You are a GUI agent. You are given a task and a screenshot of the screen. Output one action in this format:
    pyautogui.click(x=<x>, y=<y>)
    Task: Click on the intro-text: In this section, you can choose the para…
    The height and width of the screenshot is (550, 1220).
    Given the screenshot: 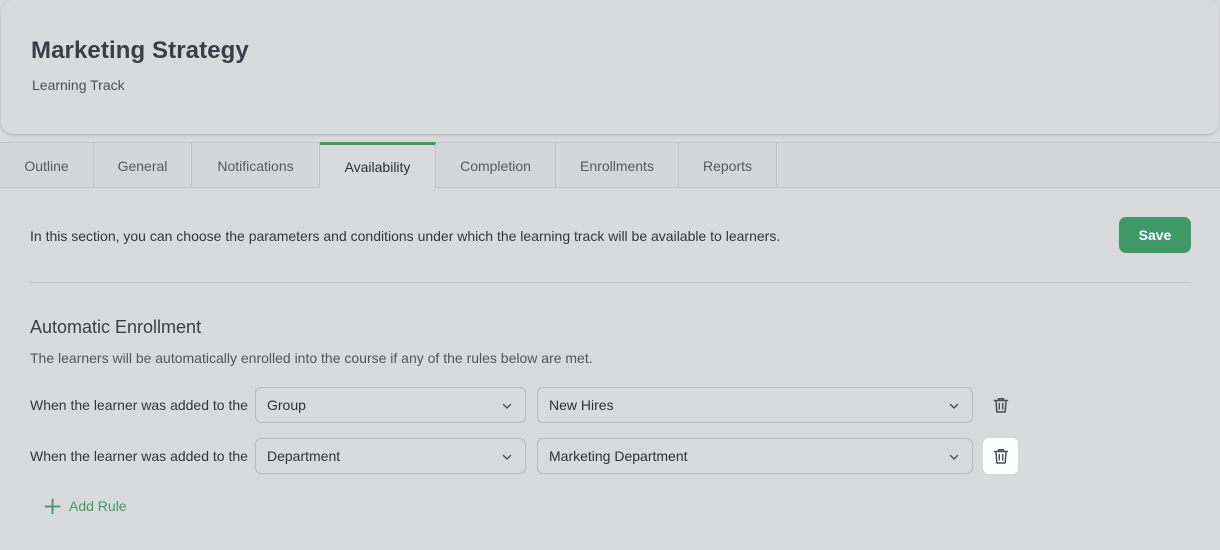 What is the action you would take?
    pyautogui.click(x=405, y=236)
    